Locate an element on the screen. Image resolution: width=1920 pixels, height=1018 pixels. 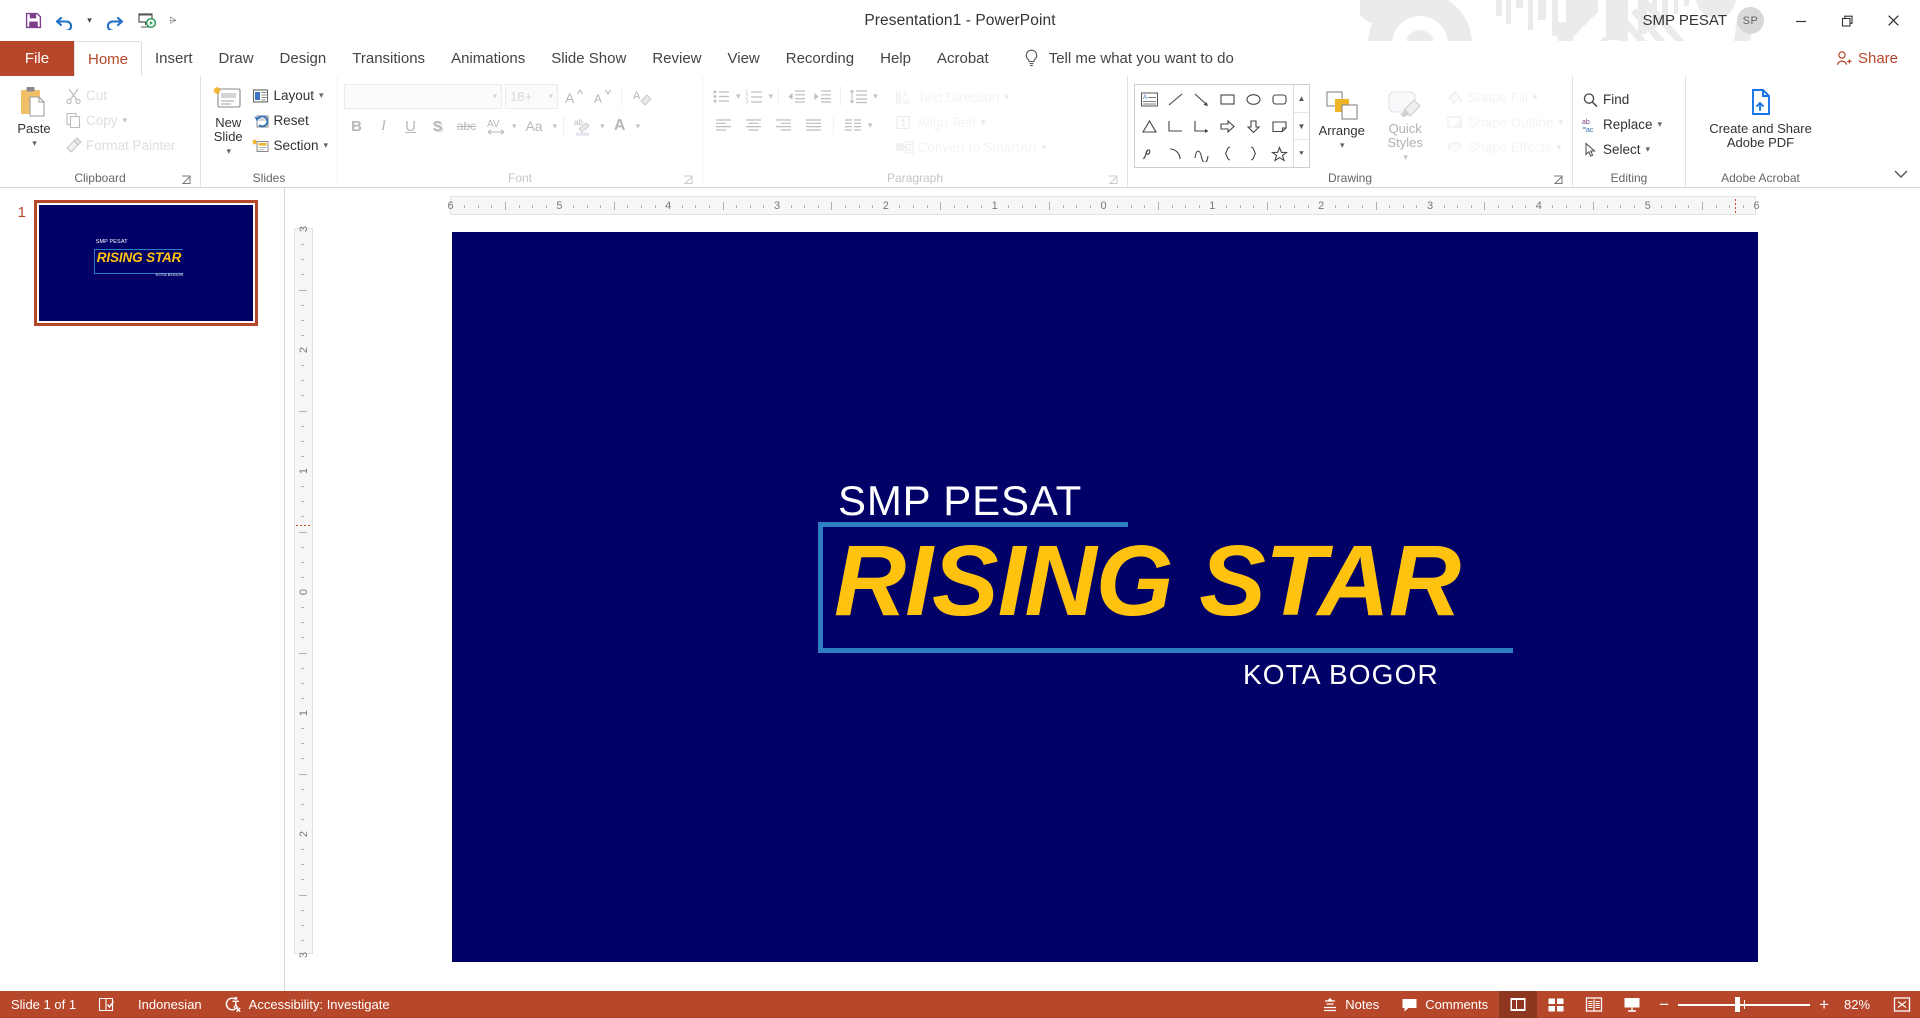
shapes-gallery: A ▲ ▼ ⯆ is located at coordinates (1222, 126).